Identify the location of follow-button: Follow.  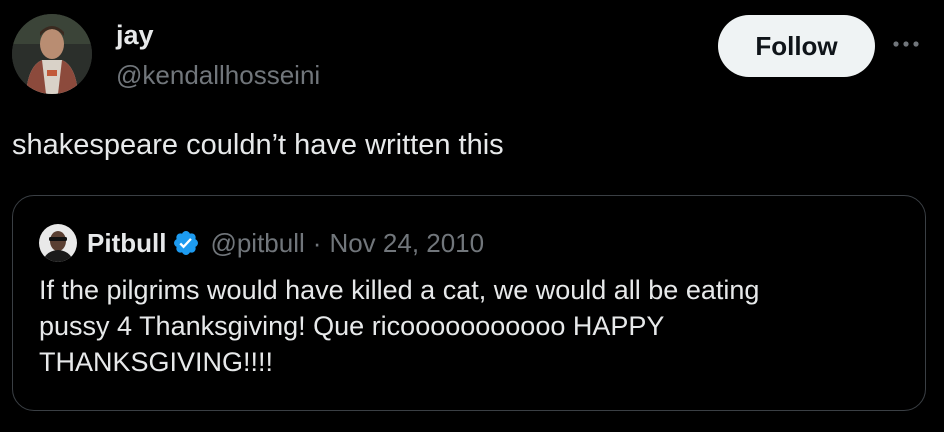
(796, 46).